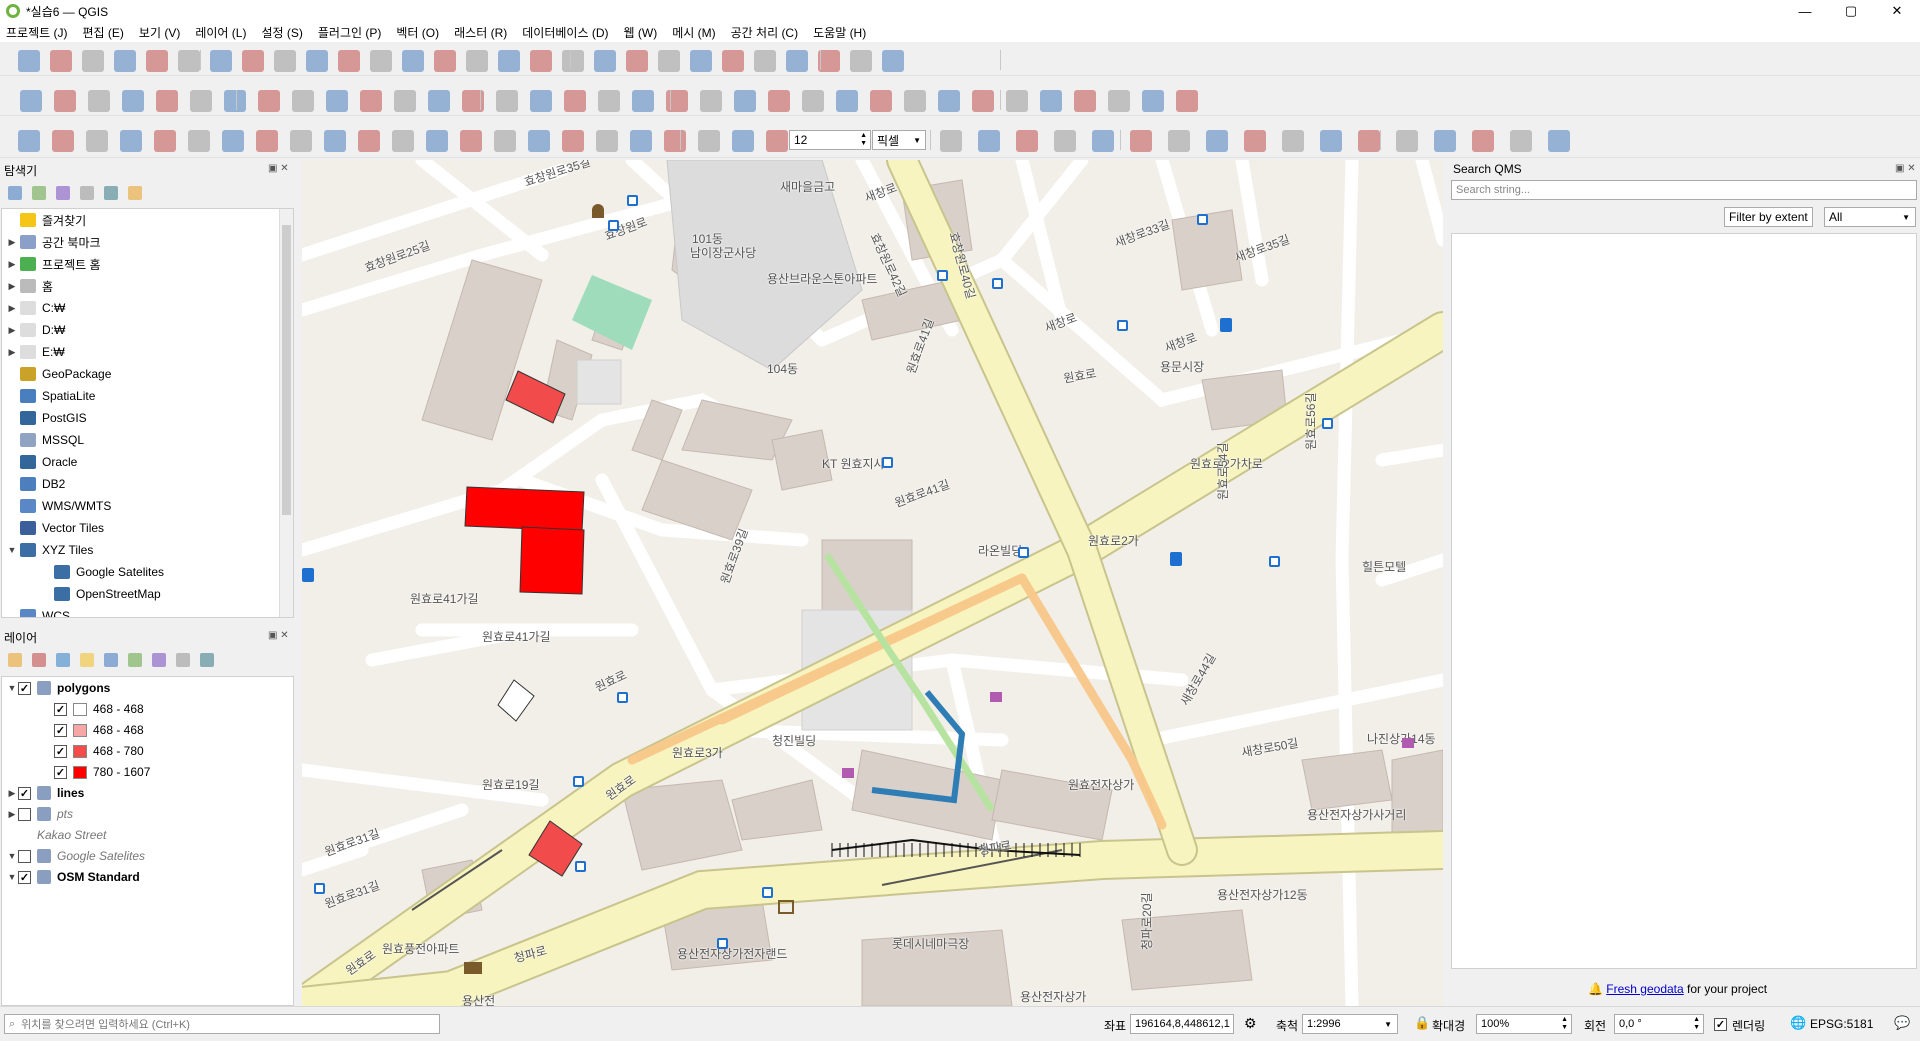 The width and height of the screenshot is (1920, 1041). I want to click on nav-tool-8-icon, so click(253, 61).